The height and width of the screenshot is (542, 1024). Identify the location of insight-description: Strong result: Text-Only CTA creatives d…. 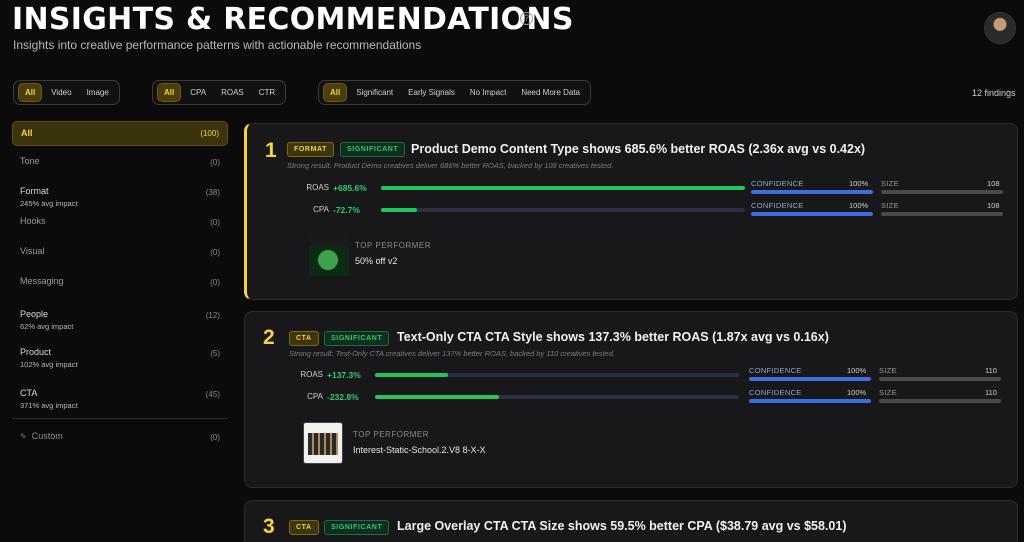
(452, 353).